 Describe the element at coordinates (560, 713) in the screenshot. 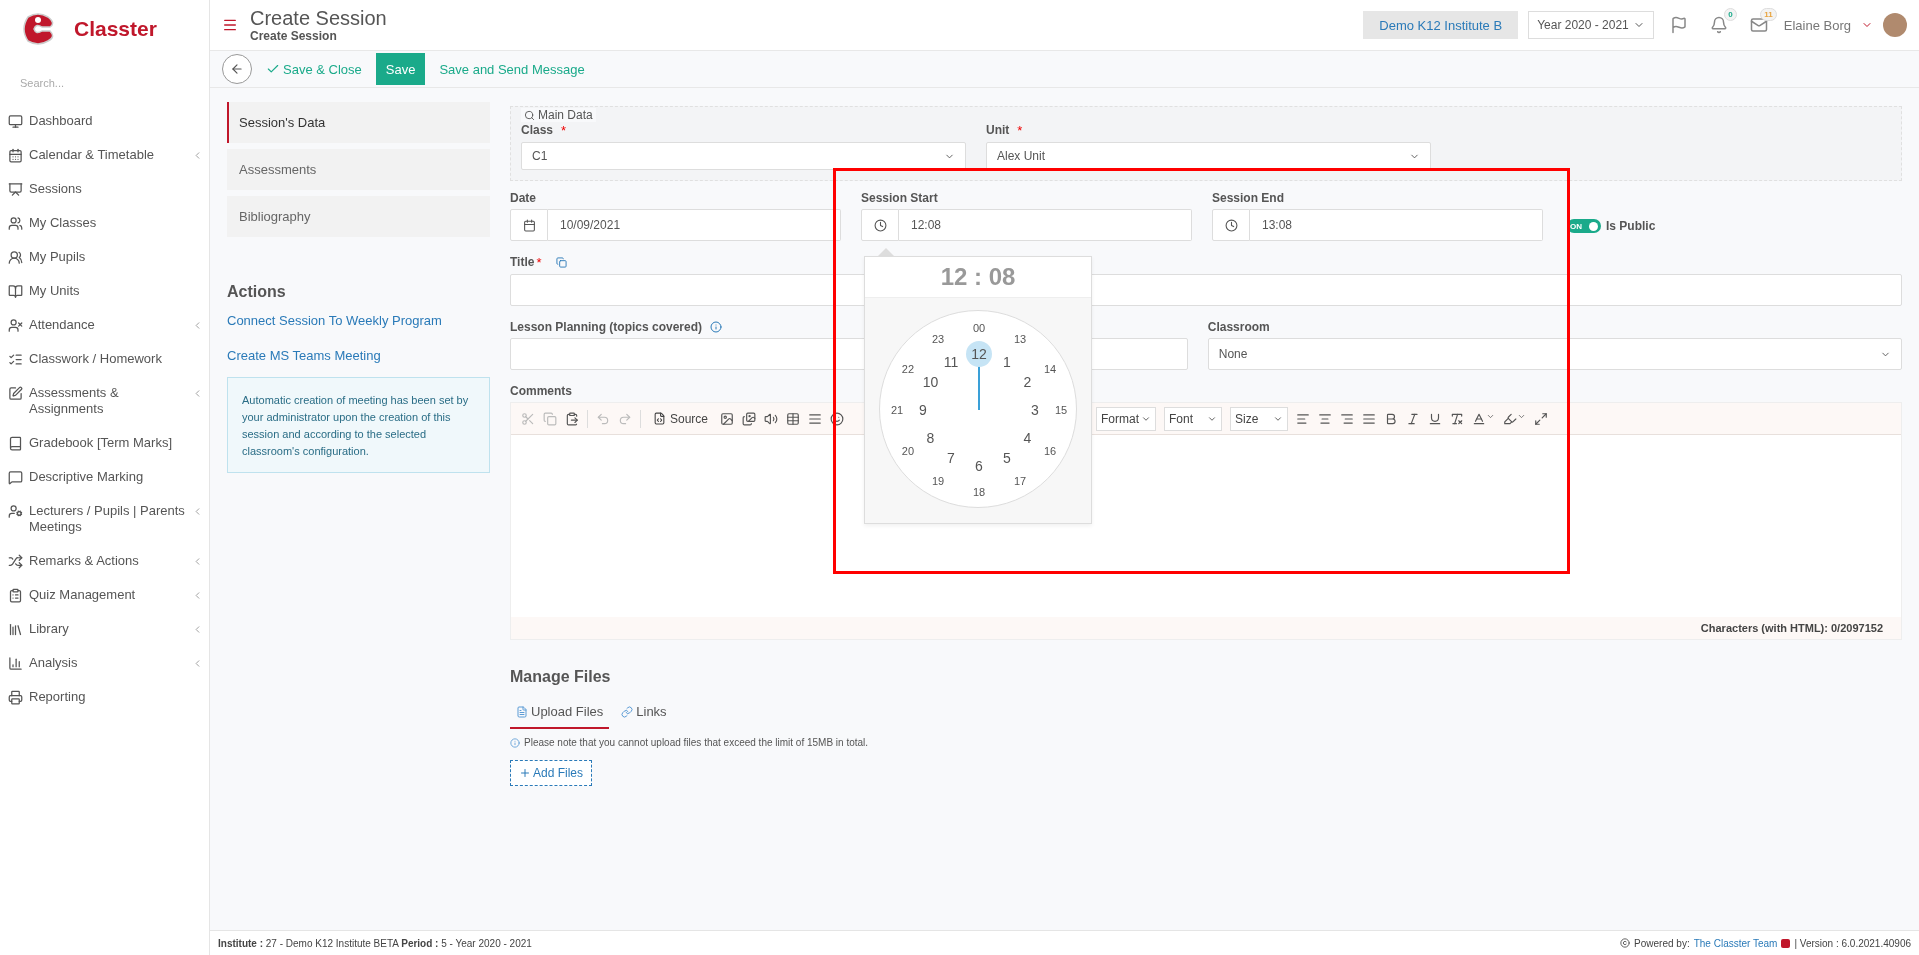

I see `files-tab: Upload Files` at that location.